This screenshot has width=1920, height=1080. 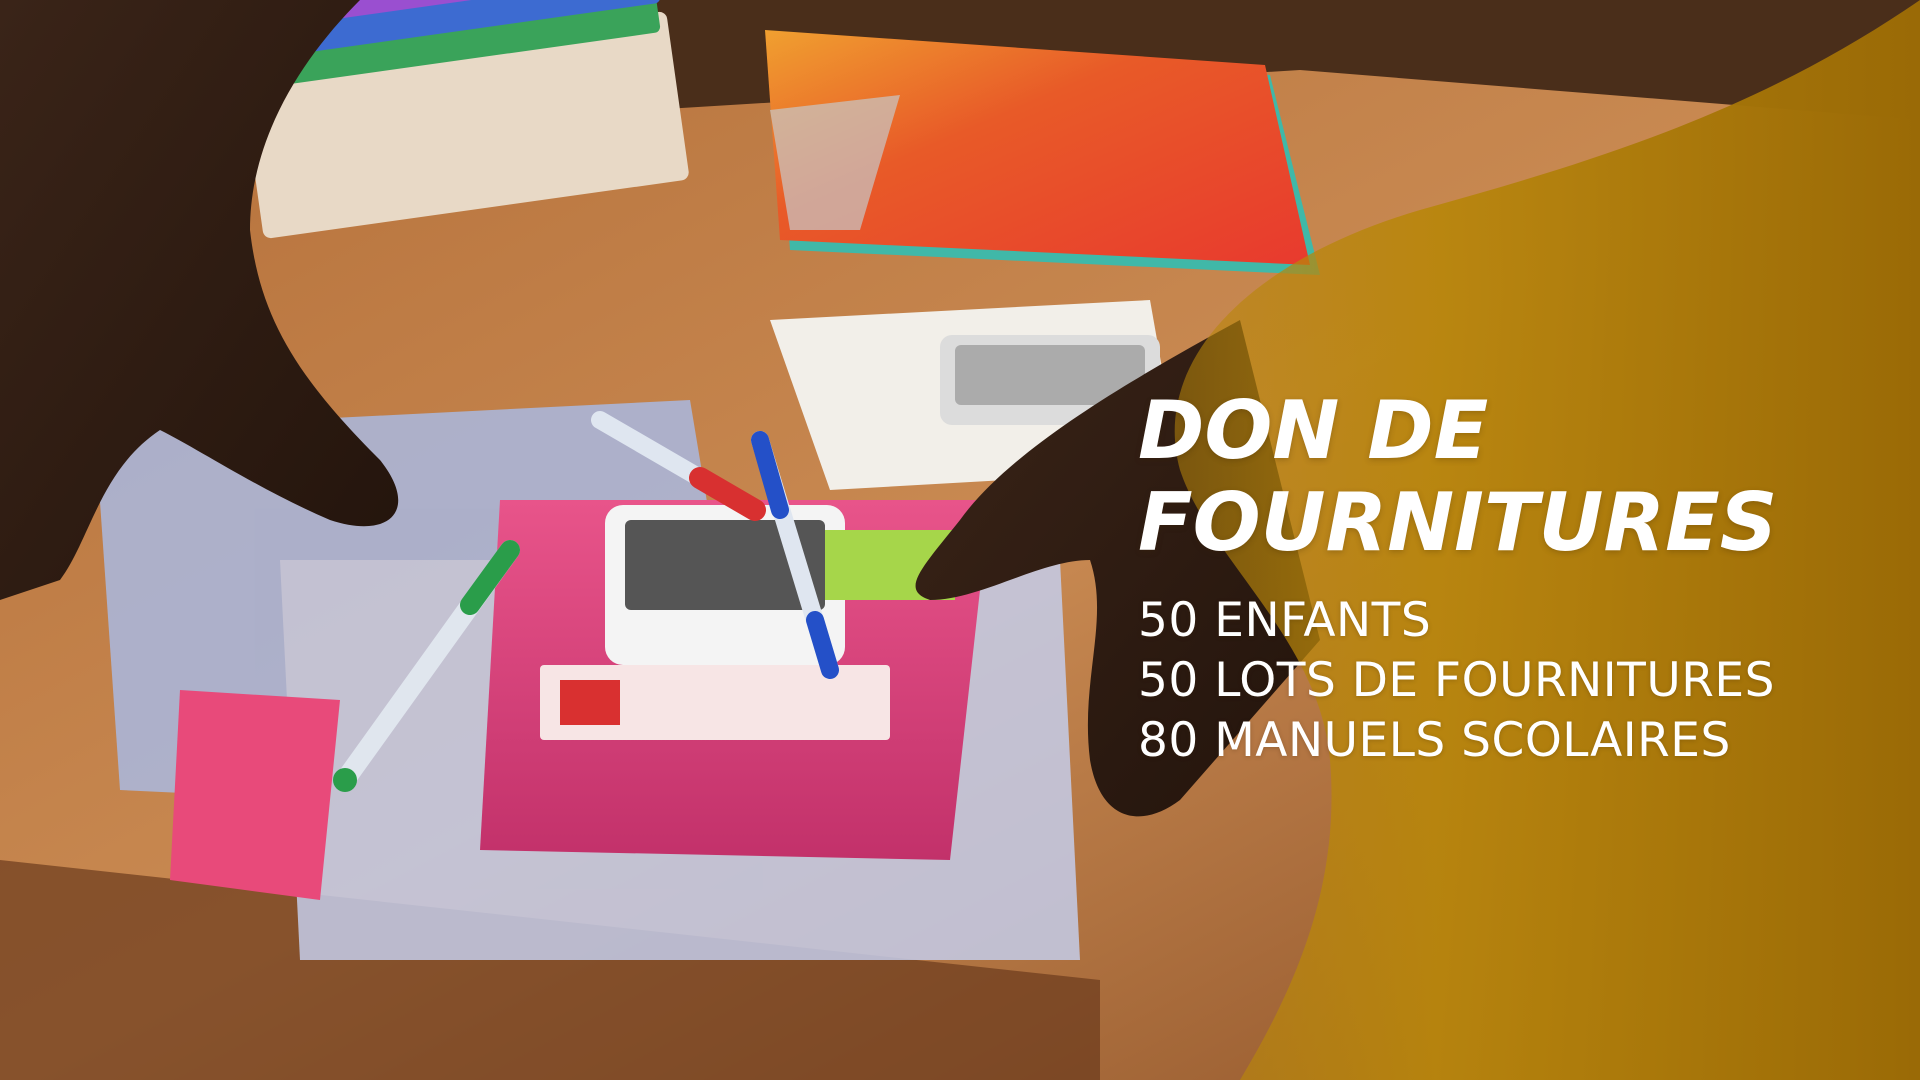 I want to click on stat-textbooks: 80 MANUELS SCOLAIRES, so click(x=1434, y=740).